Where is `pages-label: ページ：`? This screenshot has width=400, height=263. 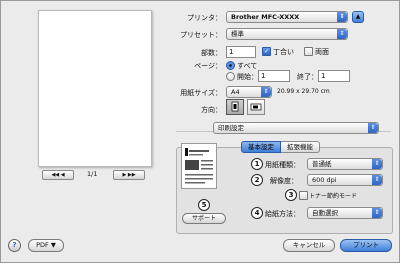 pages-label: ページ： is located at coordinates (208, 66).